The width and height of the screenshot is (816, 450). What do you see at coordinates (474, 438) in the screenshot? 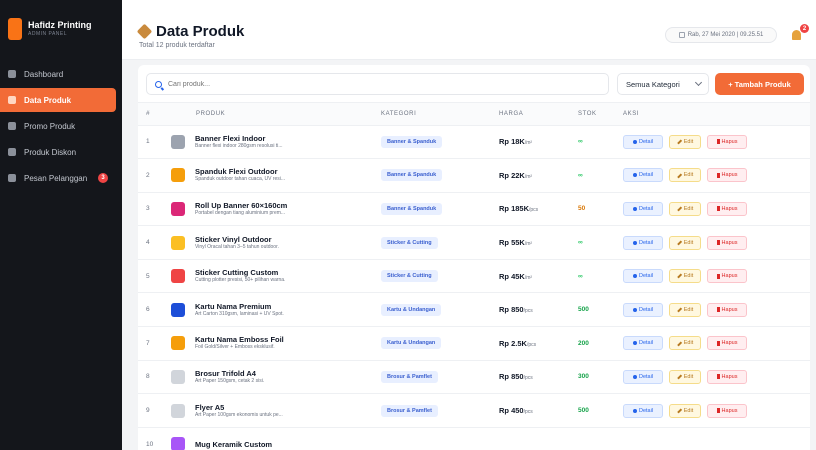
I see `table-row: 10 Mug Keramik Custom` at bounding box center [474, 438].